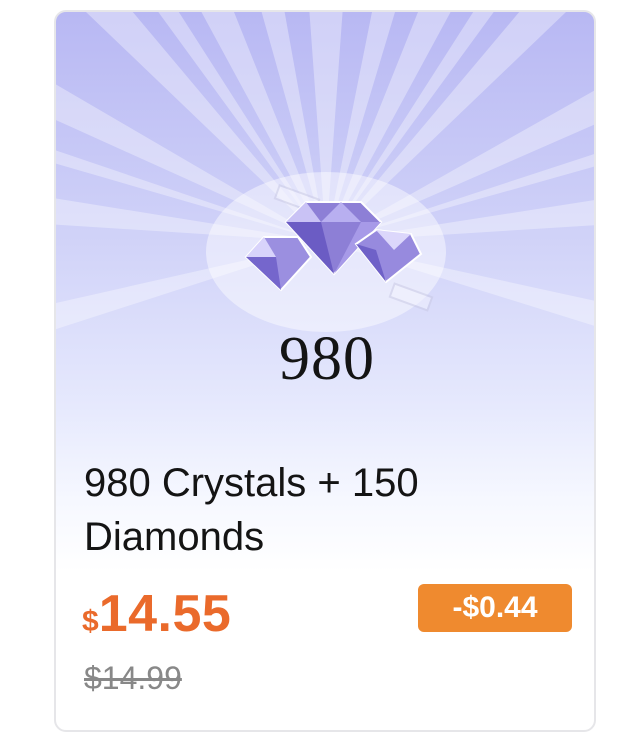 The width and height of the screenshot is (622, 756). What do you see at coordinates (165, 614) in the screenshot?
I see `price-value: 14.55` at bounding box center [165, 614].